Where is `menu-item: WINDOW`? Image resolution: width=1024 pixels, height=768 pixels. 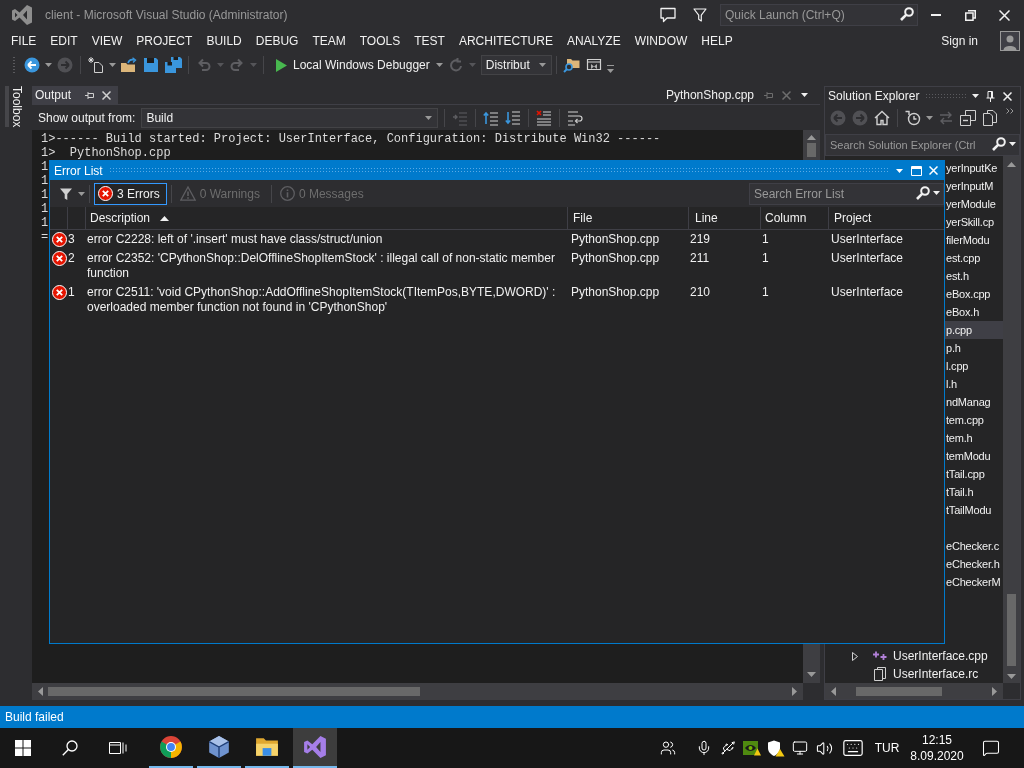
menu-item: WINDOW is located at coordinates (661, 41).